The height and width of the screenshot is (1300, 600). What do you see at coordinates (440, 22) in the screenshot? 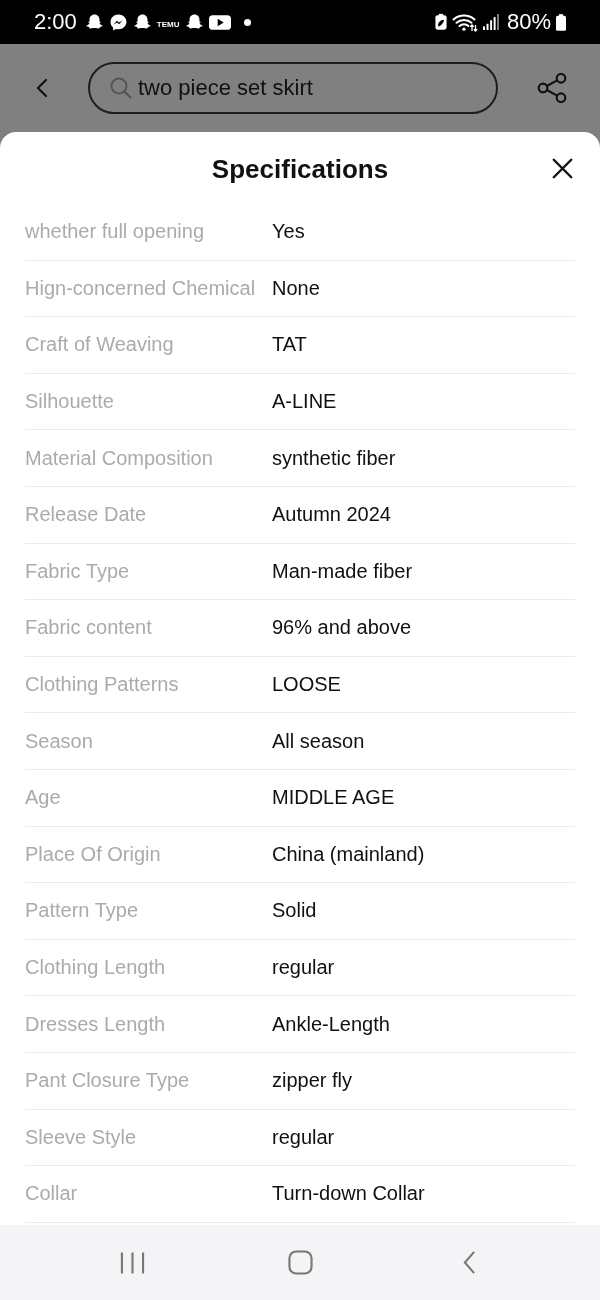
I see `battery-saver-icon` at bounding box center [440, 22].